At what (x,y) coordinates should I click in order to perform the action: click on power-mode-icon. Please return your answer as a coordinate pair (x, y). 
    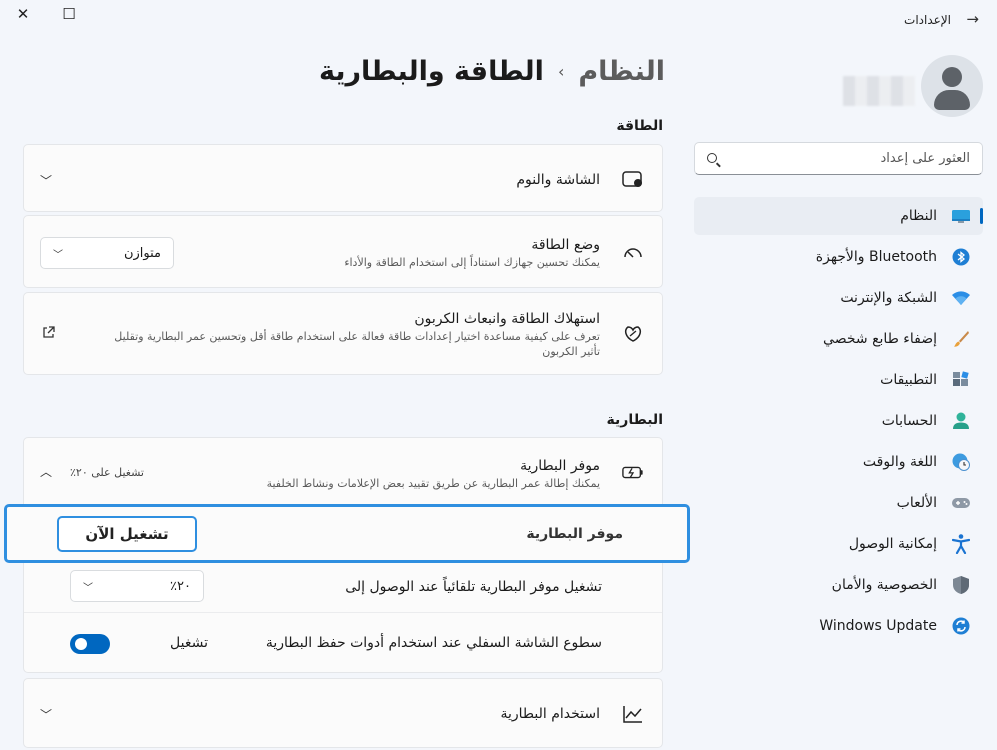
    Looking at the image, I should click on (633, 251).